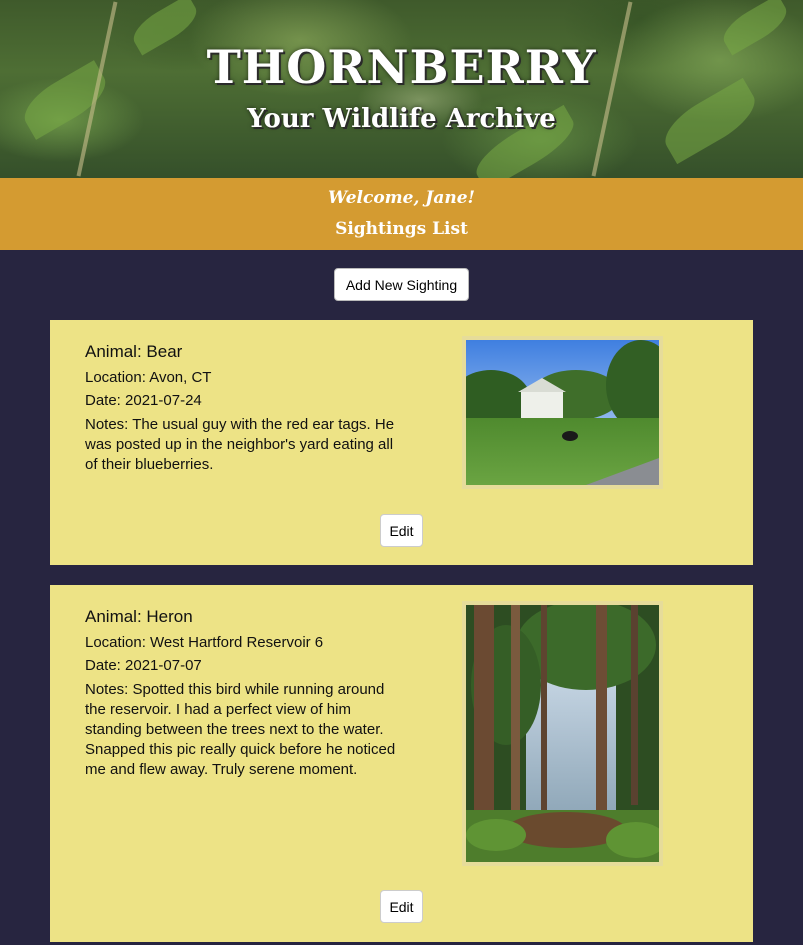 The image size is (803, 945). I want to click on sighting-animal: Animal: Bear, so click(134, 351).